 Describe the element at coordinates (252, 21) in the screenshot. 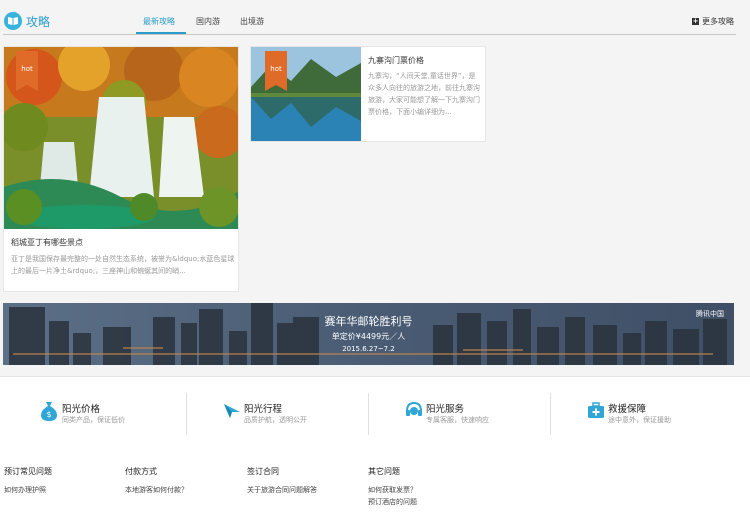

I see `tab-outbound: 出境游` at that location.